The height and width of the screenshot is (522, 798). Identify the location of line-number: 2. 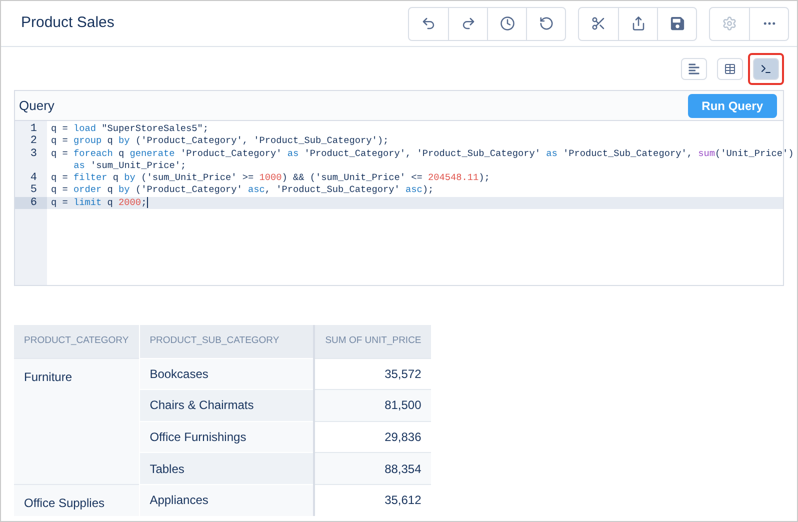
(33, 141).